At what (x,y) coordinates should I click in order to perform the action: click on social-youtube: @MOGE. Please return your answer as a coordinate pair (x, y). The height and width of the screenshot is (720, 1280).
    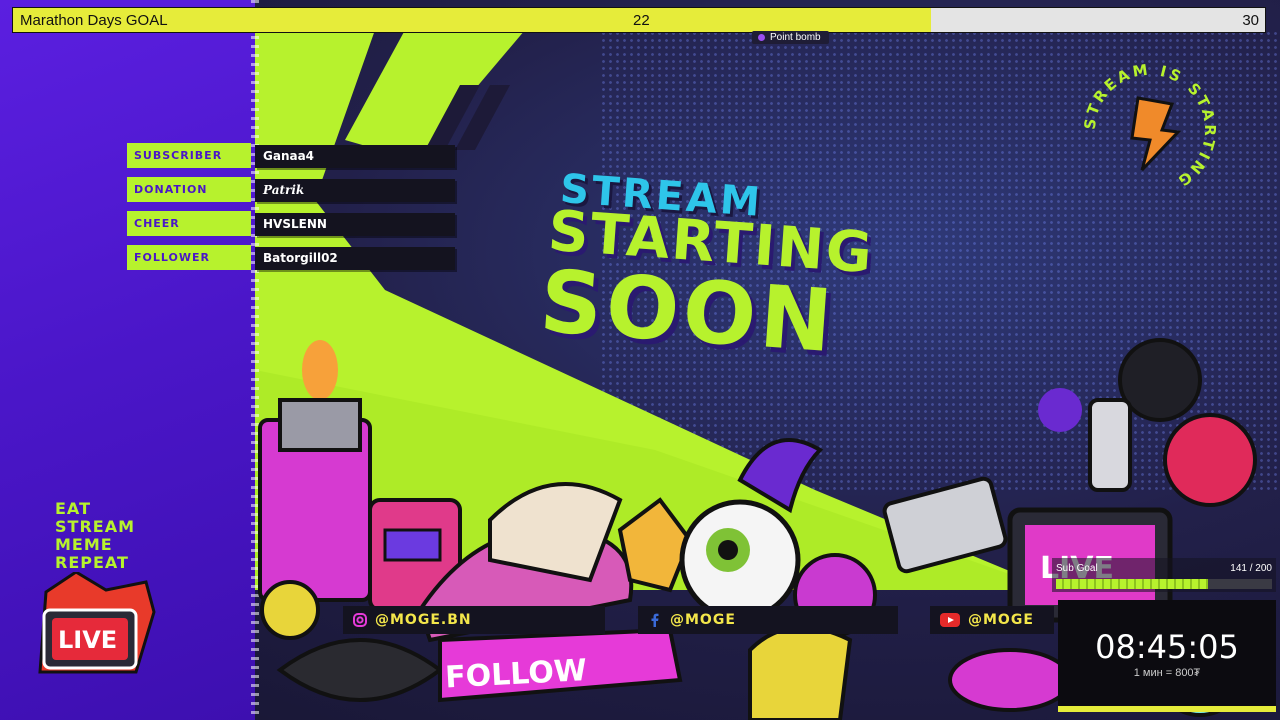
    Looking at the image, I should click on (992, 620).